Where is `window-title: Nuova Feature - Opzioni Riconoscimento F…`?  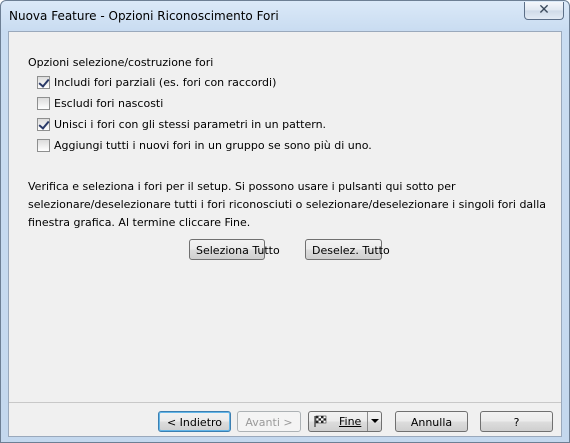
window-title: Nuova Feature - Opzioni Riconoscimento F… is located at coordinates (144, 16).